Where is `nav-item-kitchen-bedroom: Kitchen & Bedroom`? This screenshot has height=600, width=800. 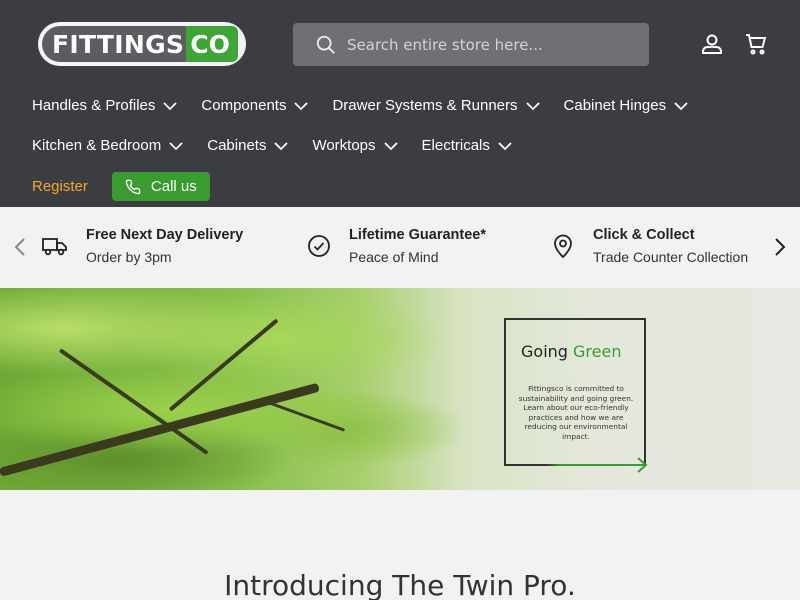 nav-item-kitchen-bedroom: Kitchen & Bedroom is located at coordinates (107, 145).